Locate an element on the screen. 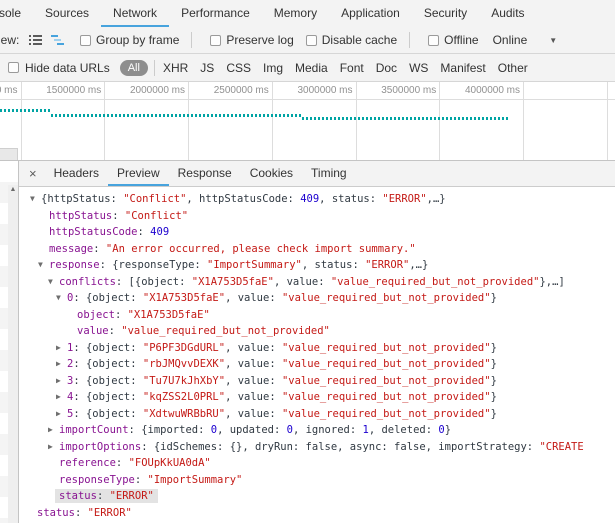 The height and width of the screenshot is (523, 615). hide-data-urls-checkbox is located at coordinates (13, 67).